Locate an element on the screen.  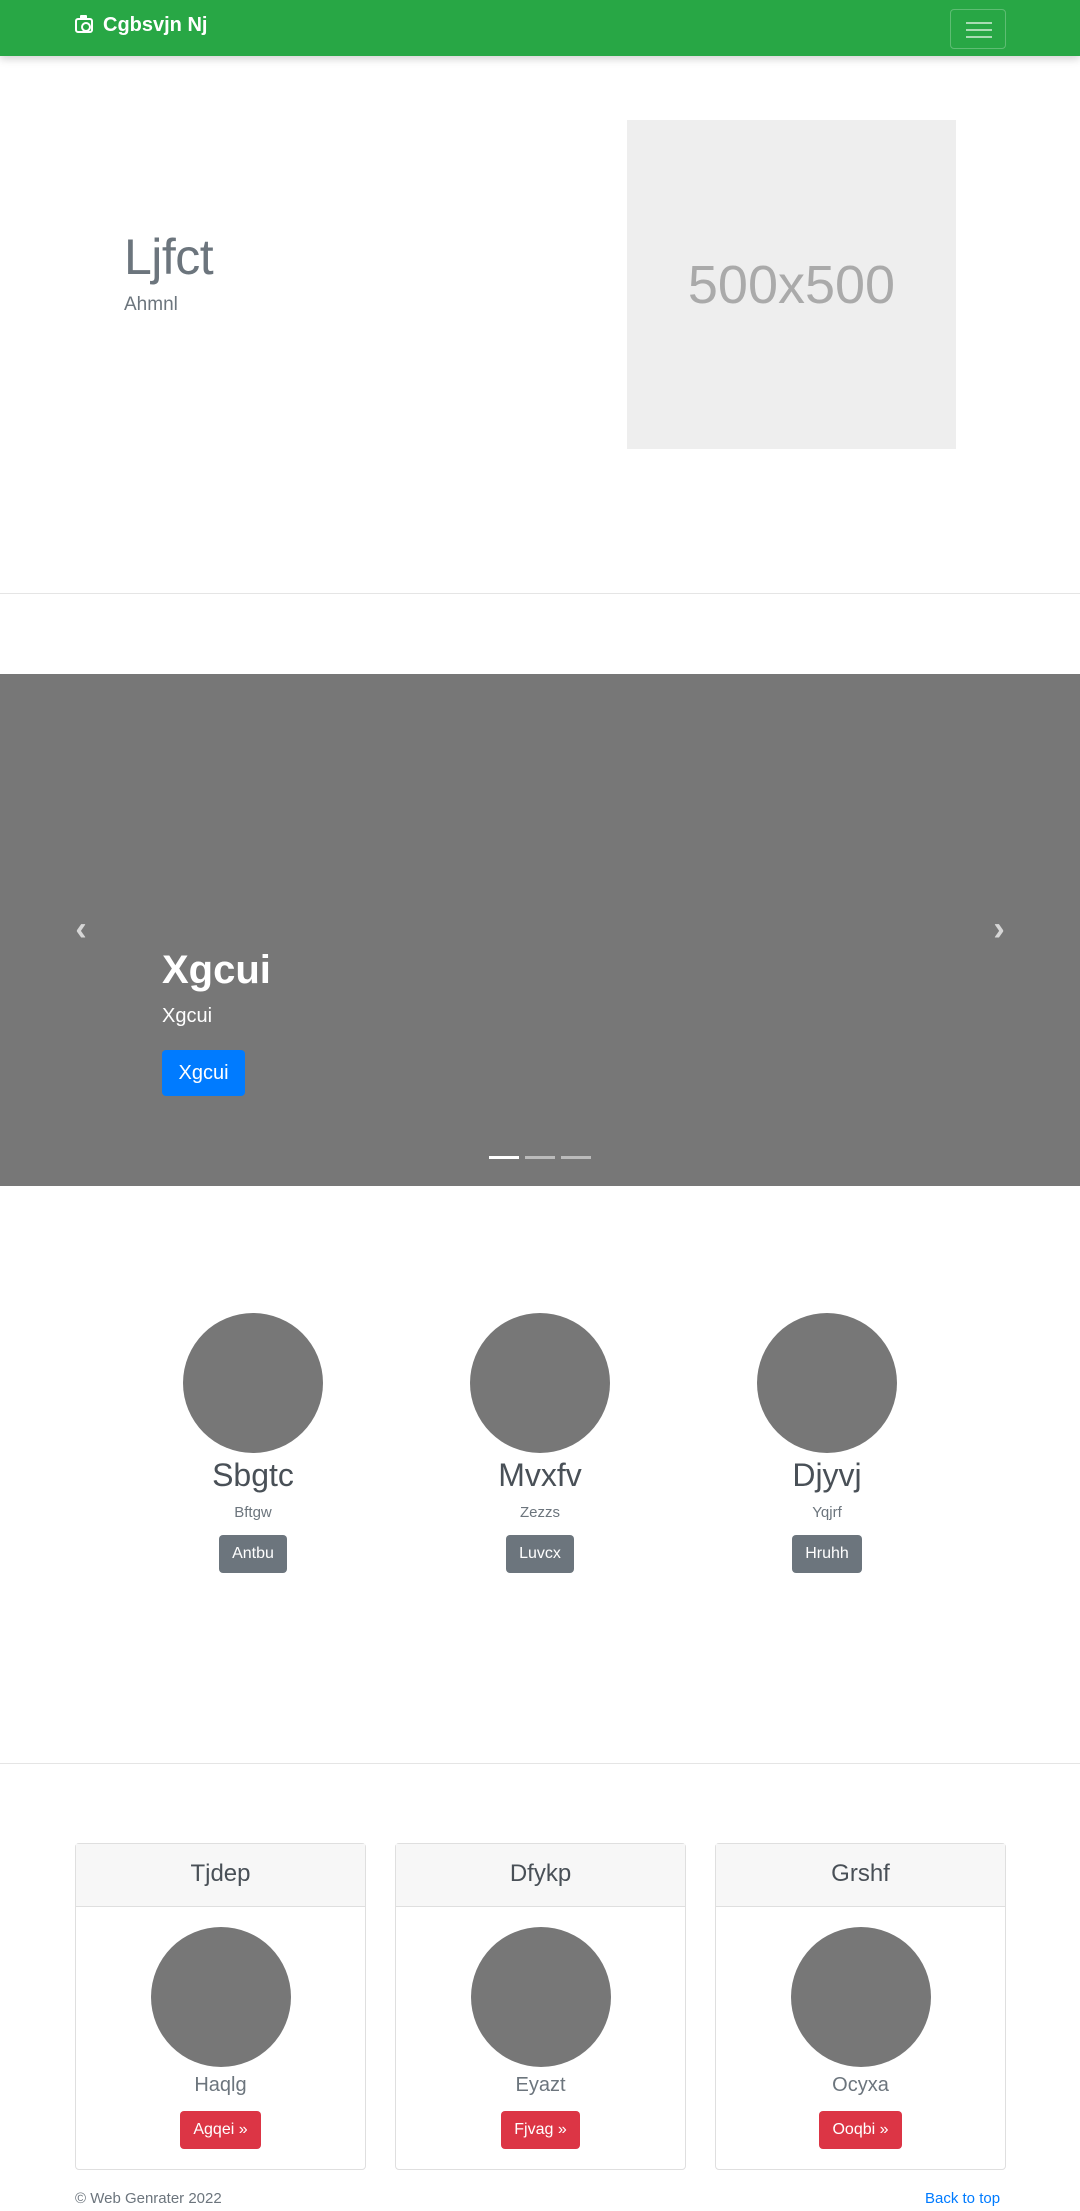
carousel-caption-title: Xgcui is located at coordinates (216, 970).